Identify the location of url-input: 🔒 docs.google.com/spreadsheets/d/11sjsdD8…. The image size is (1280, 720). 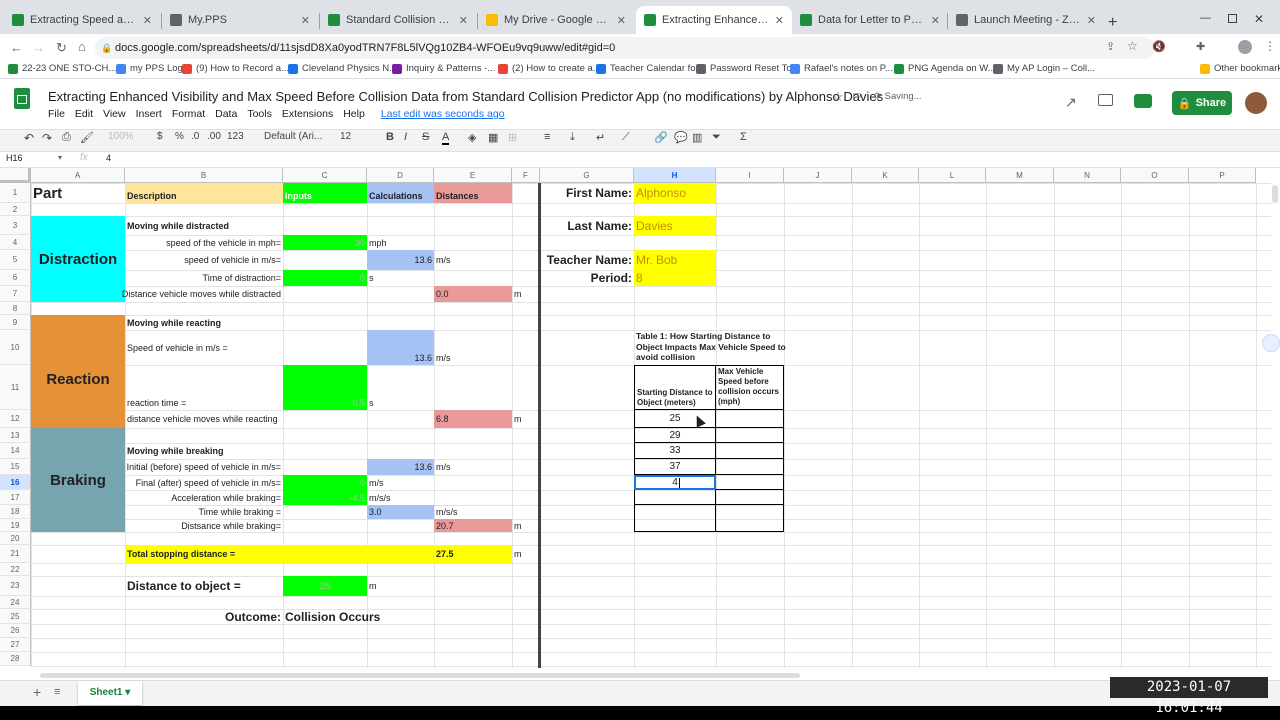
(625, 48).